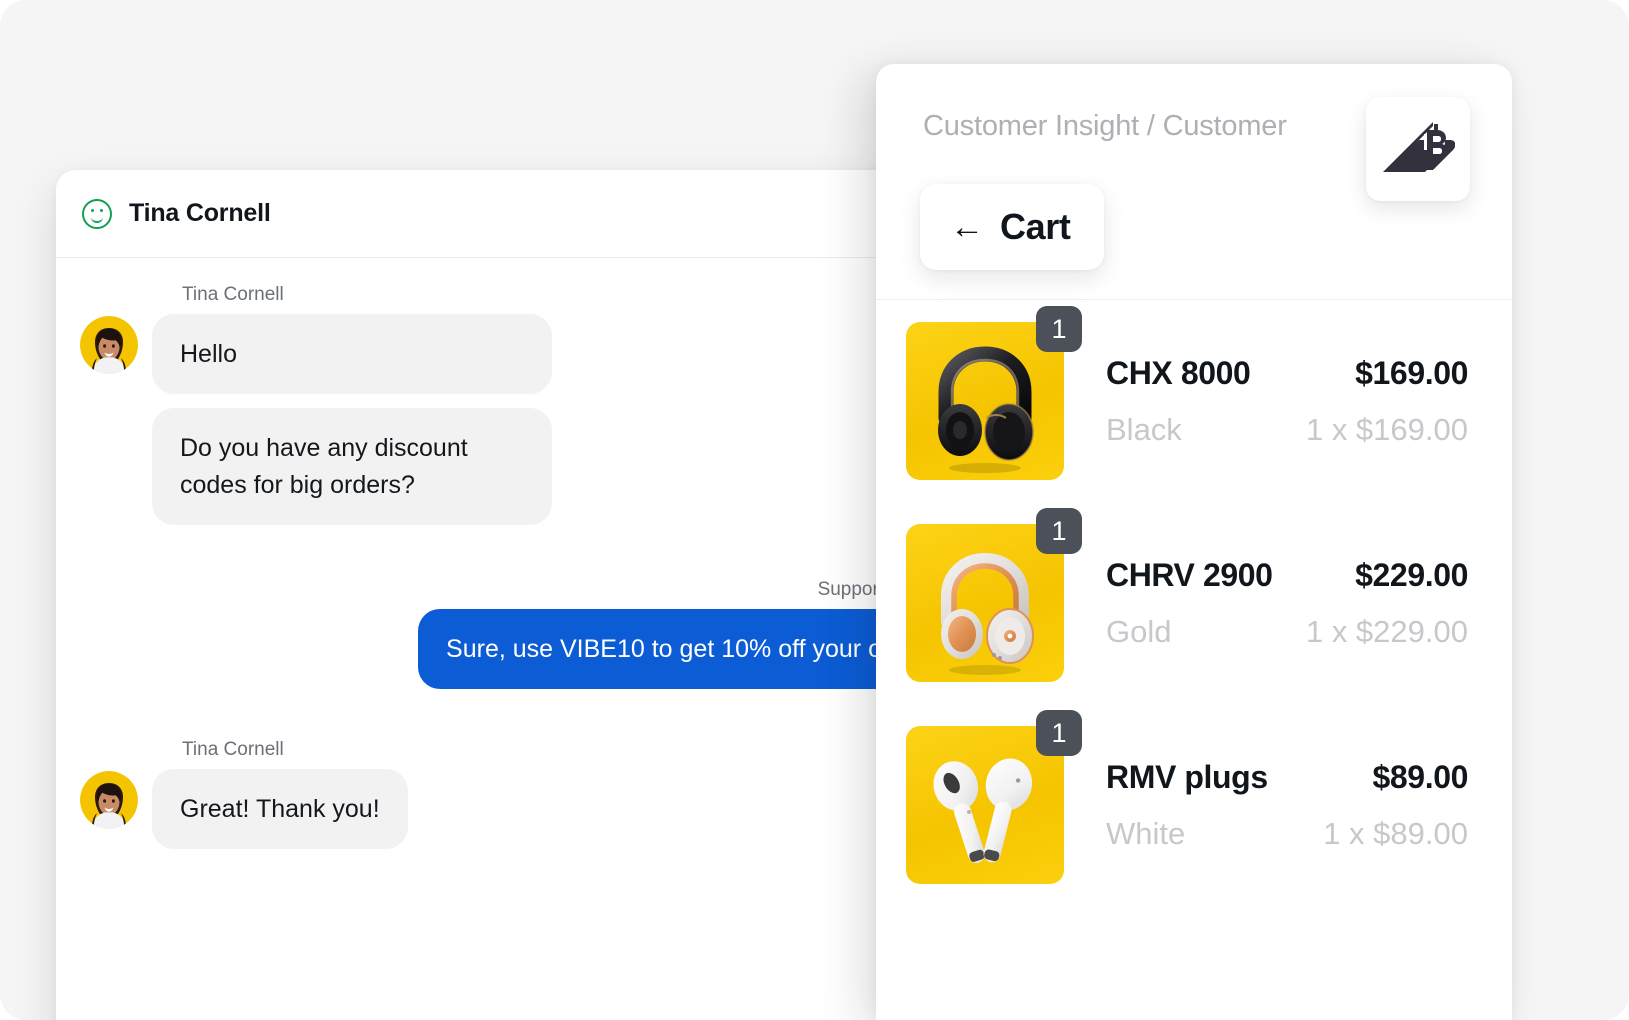 Image resolution: width=1629 pixels, height=1020 pixels. What do you see at coordinates (1178, 372) in the screenshot?
I see `product-name: CHX 8000` at bounding box center [1178, 372].